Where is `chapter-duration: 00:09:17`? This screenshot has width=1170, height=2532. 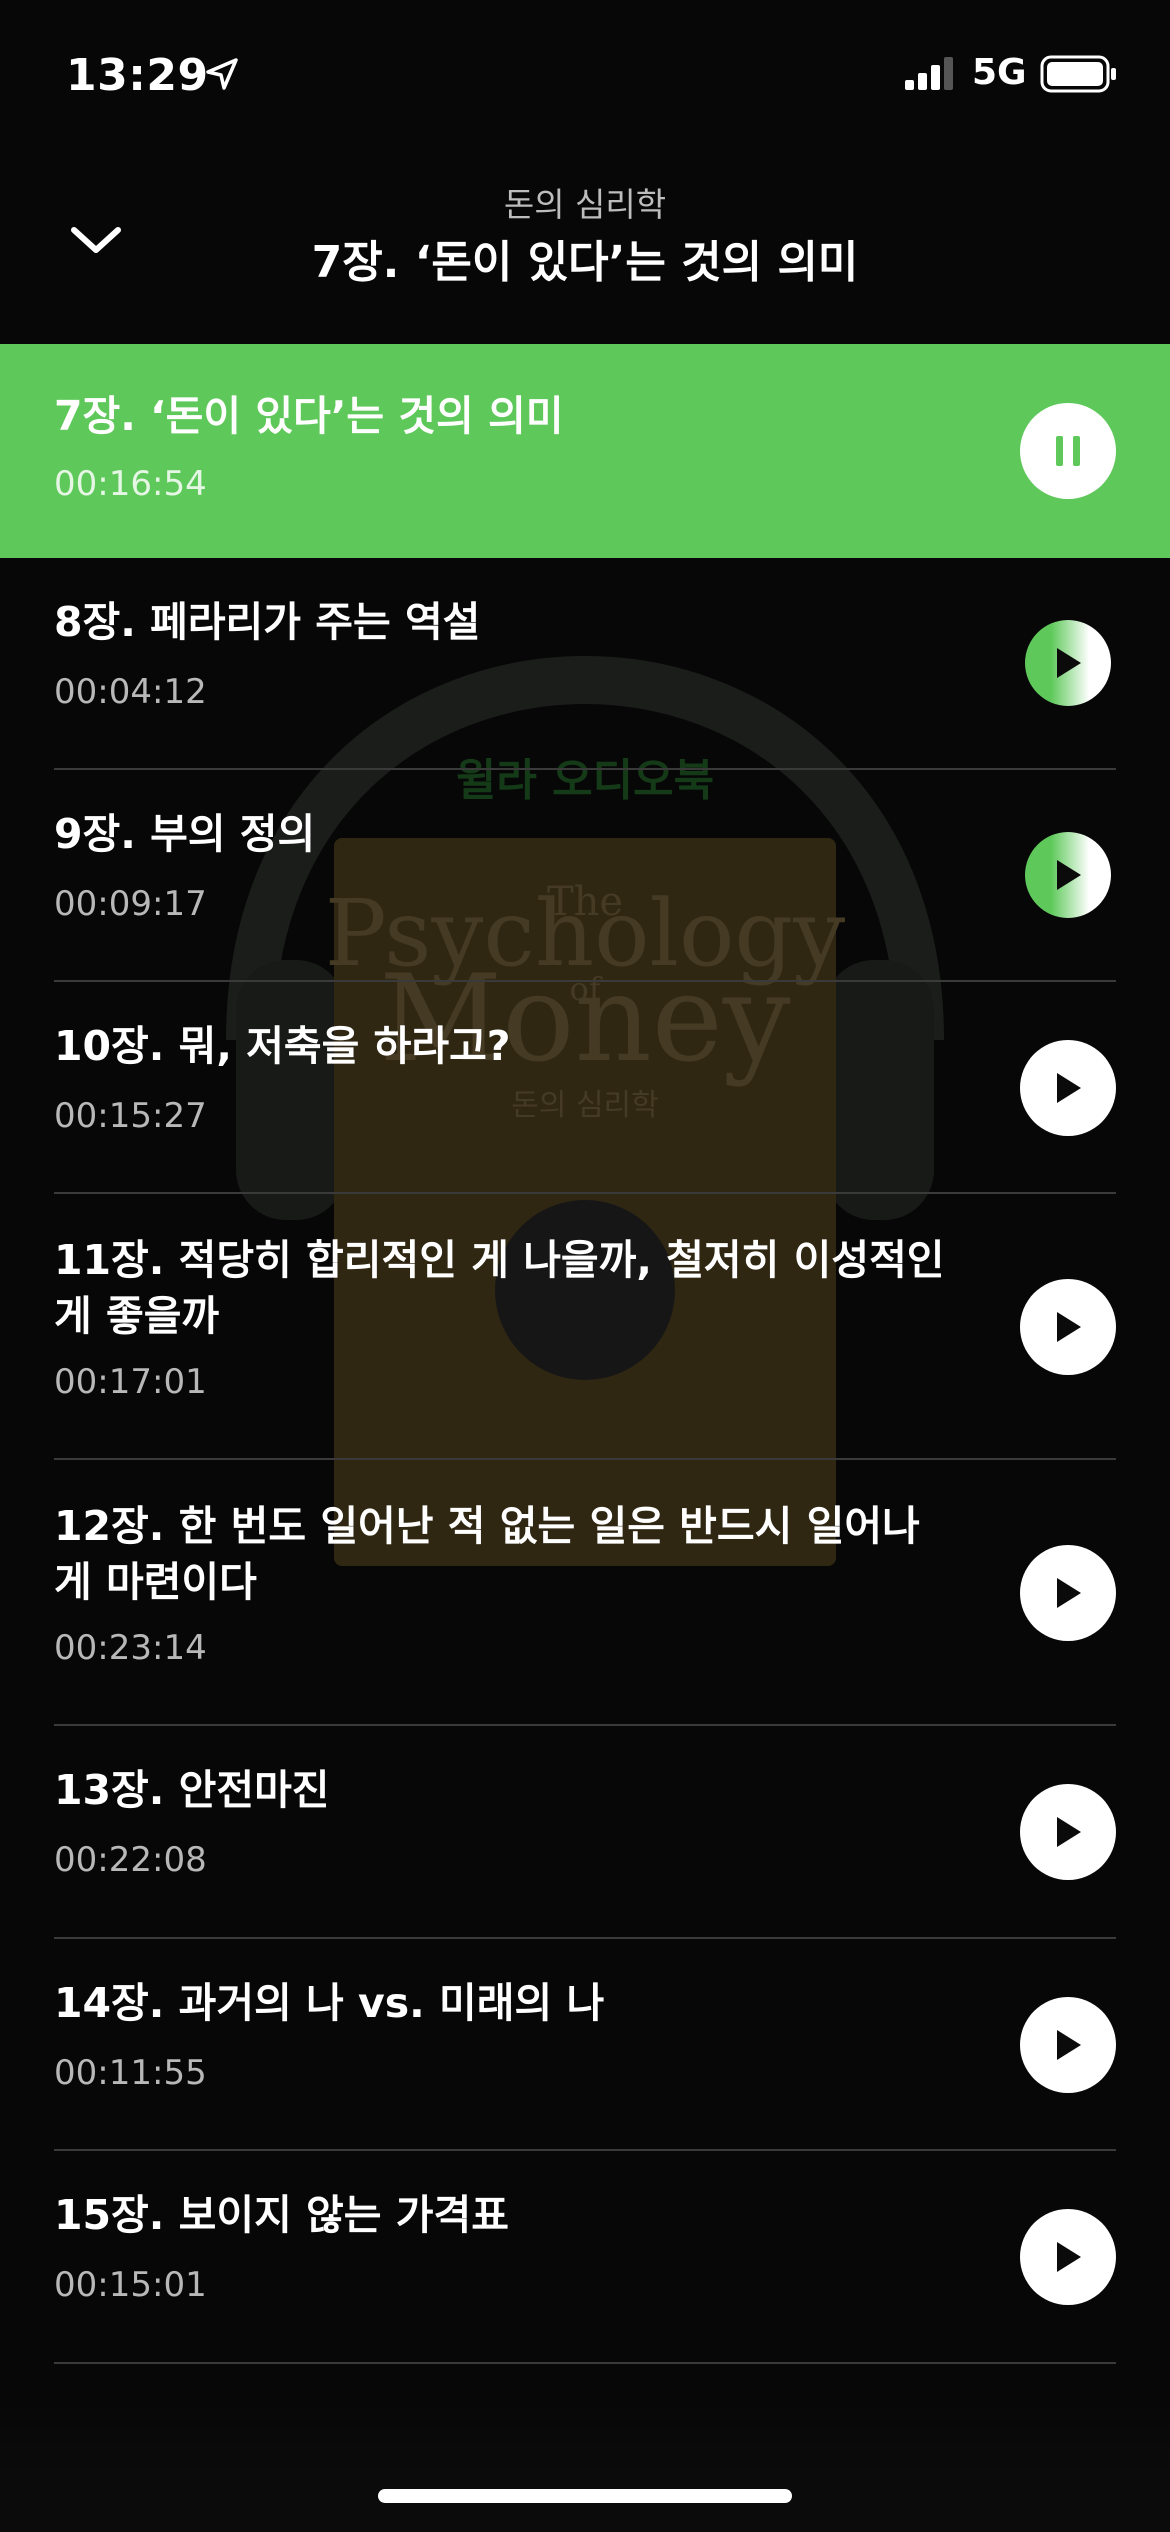
chapter-duration: 00:09:17 is located at coordinates (130, 904).